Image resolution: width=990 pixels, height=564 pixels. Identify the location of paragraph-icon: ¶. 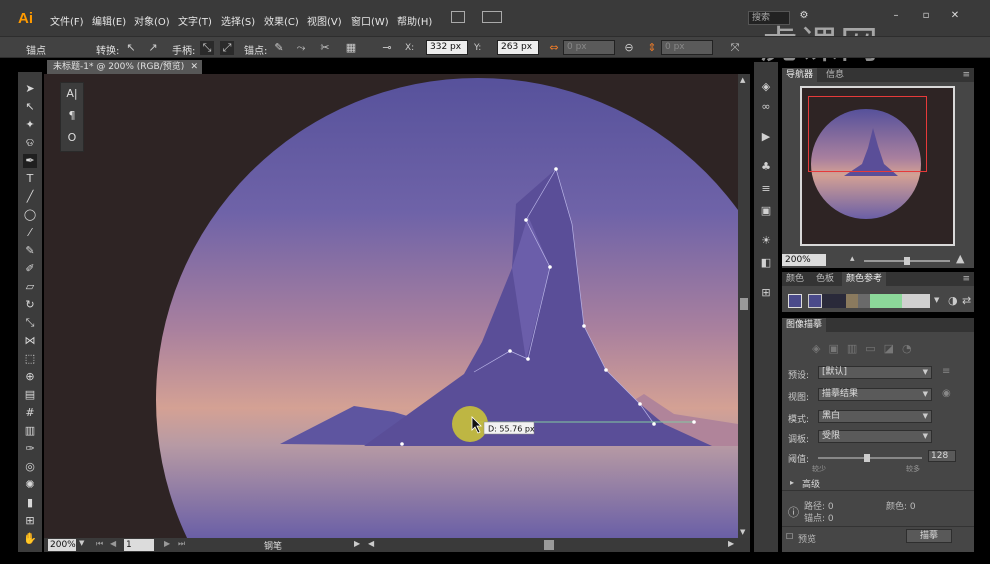
(72, 116).